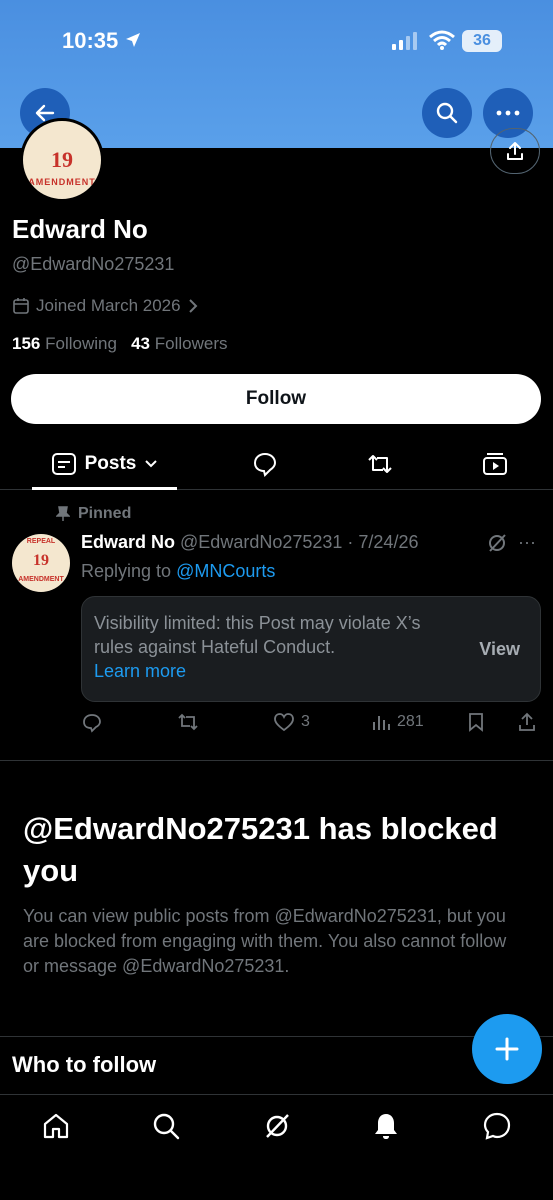 The width and height of the screenshot is (553, 1200). I want to click on following-link: 156 Following, so click(64, 343).